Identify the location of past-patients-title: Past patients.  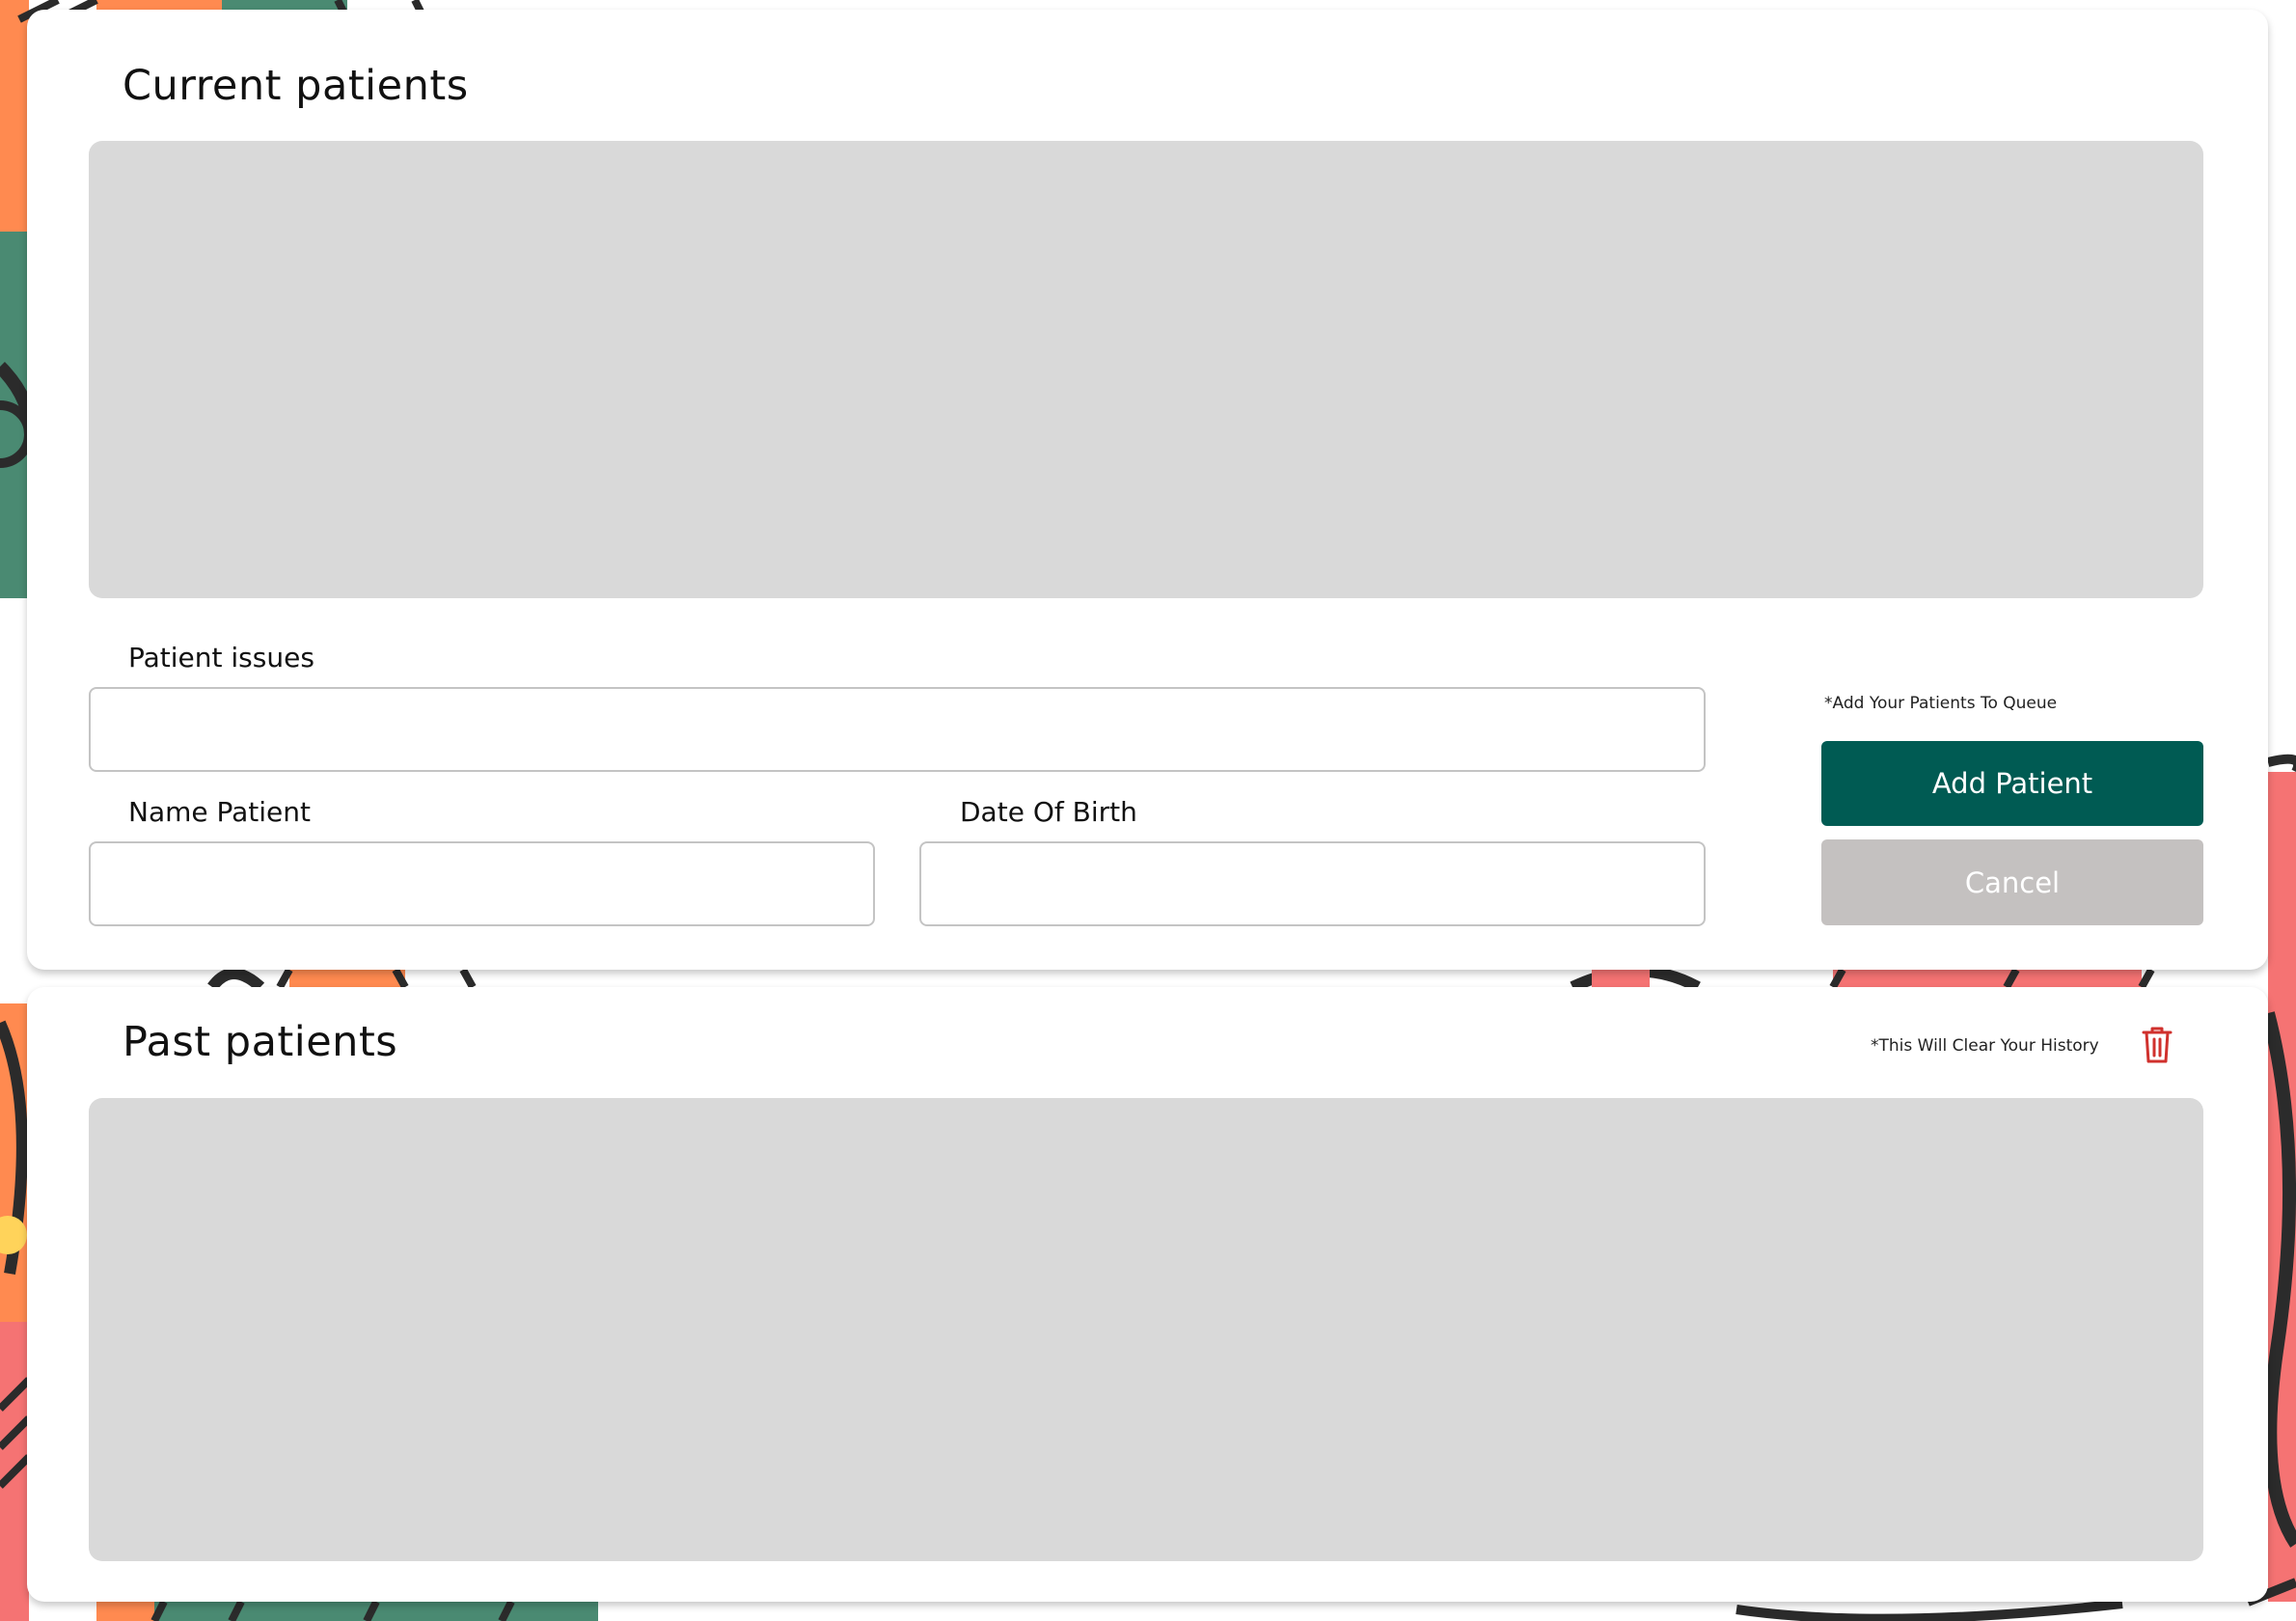
(261, 1042).